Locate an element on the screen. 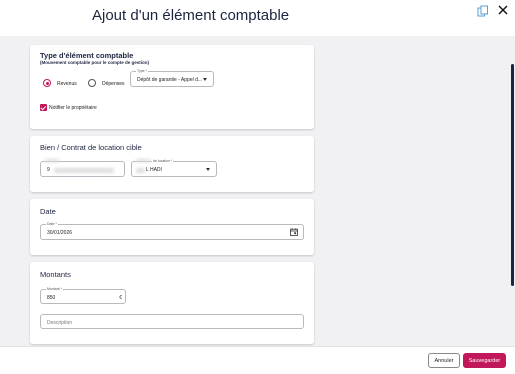  contrat-select: de location * L HADI is located at coordinates (174, 168).